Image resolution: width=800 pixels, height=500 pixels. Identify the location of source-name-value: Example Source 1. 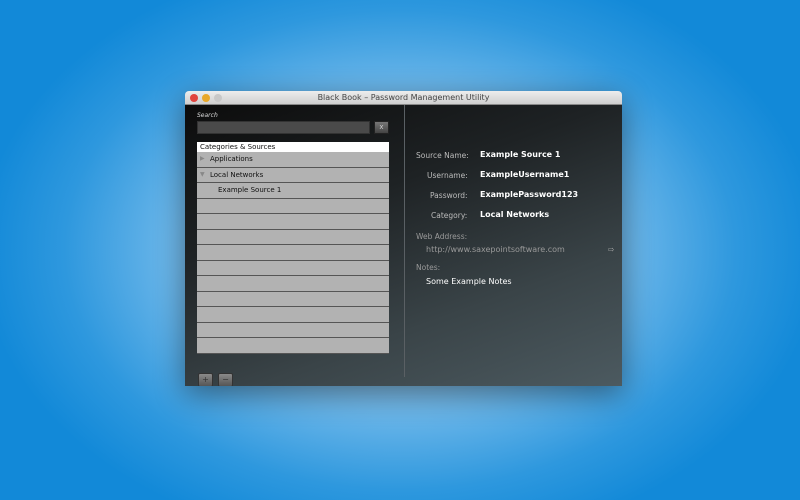
(520, 154).